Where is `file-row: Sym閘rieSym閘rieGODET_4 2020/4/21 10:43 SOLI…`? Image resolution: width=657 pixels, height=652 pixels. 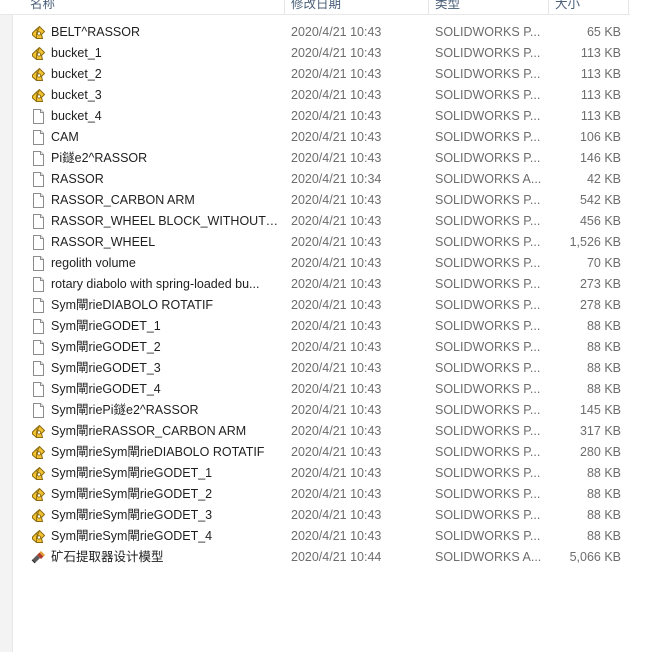 file-row: Sym閘rieSym閘rieGODET_4 2020/4/21 10:43 SOLI… is located at coordinates (315, 536).